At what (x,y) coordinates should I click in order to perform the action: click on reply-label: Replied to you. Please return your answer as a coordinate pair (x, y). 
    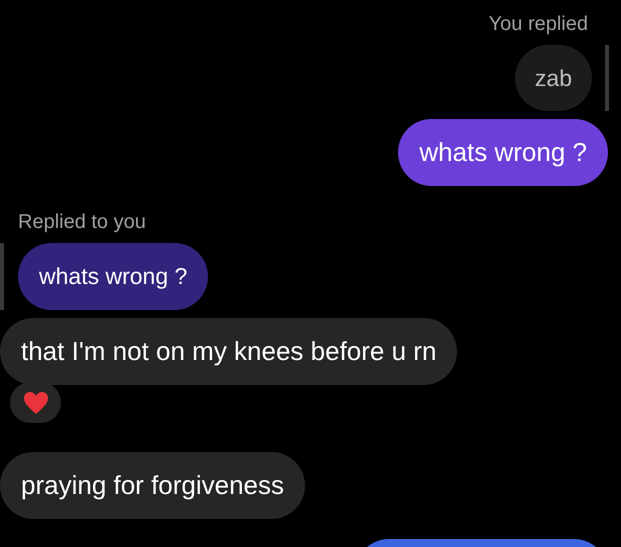
    Looking at the image, I should click on (82, 222).